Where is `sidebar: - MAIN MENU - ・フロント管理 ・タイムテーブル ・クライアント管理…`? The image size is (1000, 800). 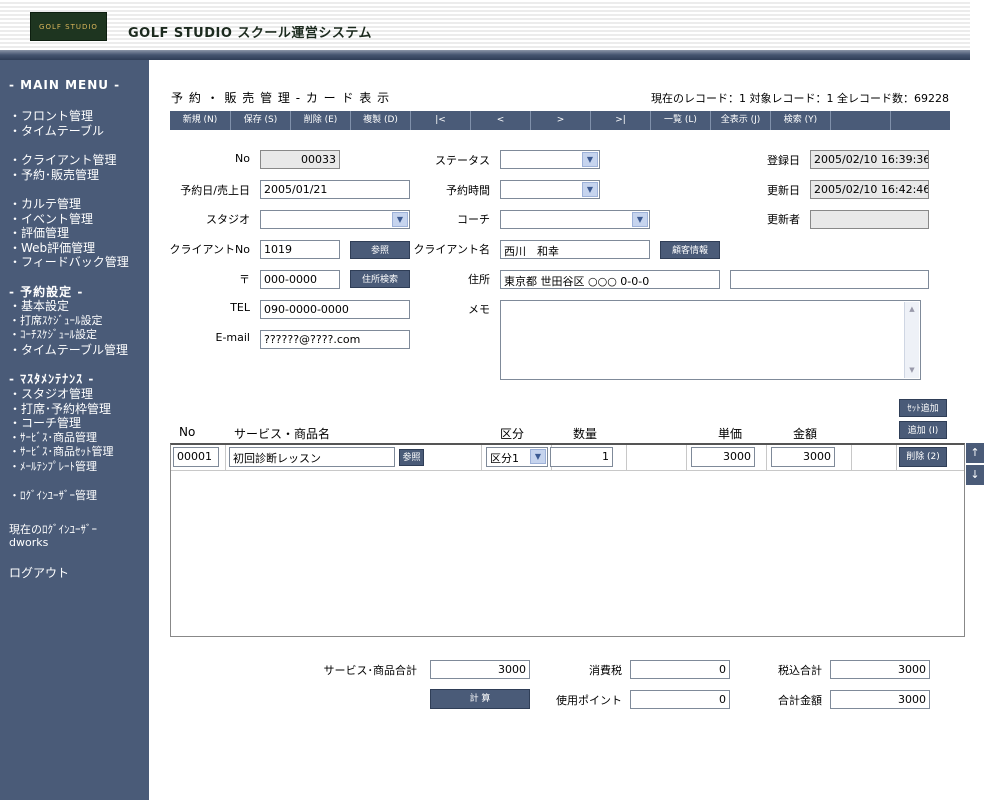
sidebar: - MAIN MENU - ・フロント管理 ・タイムテーブル ・クライアント管理… is located at coordinates (74, 430).